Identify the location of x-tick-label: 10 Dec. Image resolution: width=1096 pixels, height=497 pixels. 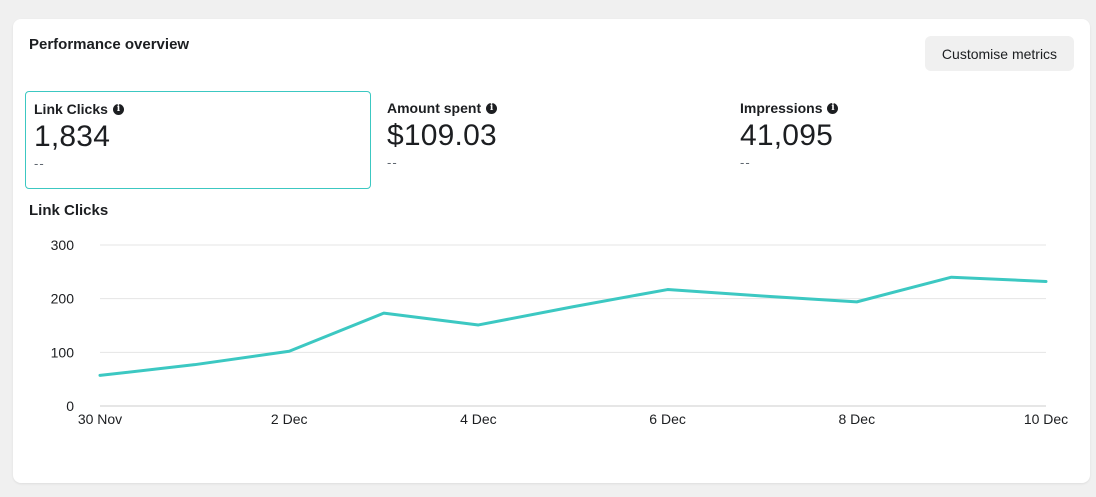
(1046, 419).